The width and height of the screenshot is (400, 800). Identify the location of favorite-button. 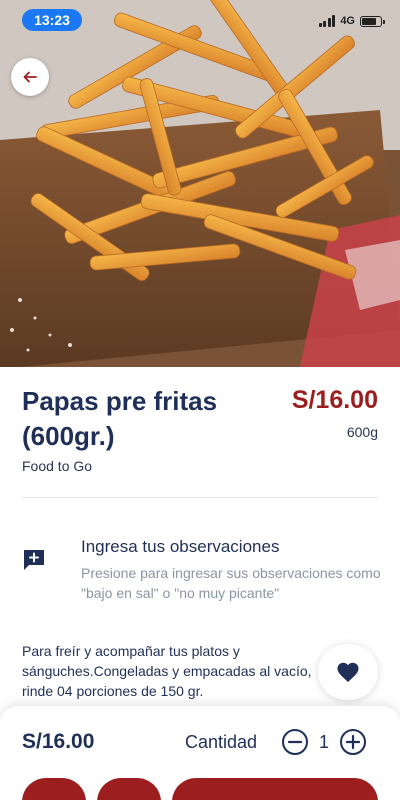
(348, 672).